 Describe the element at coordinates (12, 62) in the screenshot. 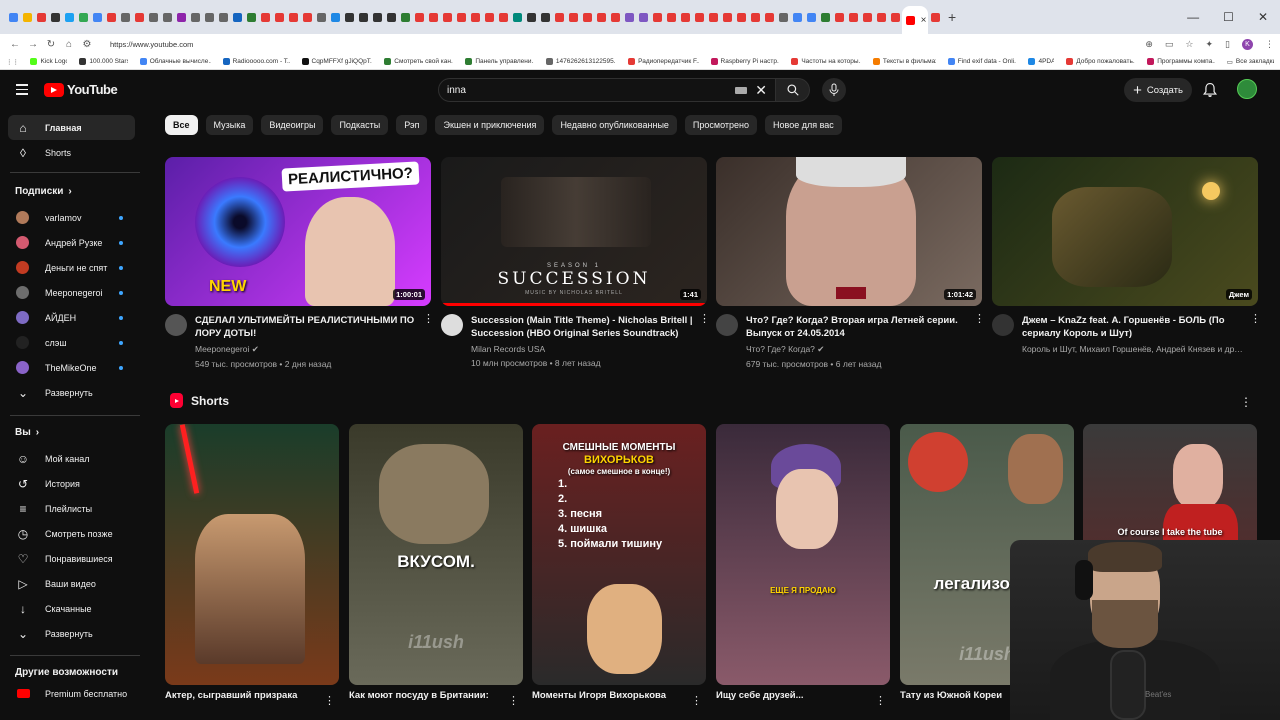

I see `apps-grid-icon: ⋮⋮` at that location.